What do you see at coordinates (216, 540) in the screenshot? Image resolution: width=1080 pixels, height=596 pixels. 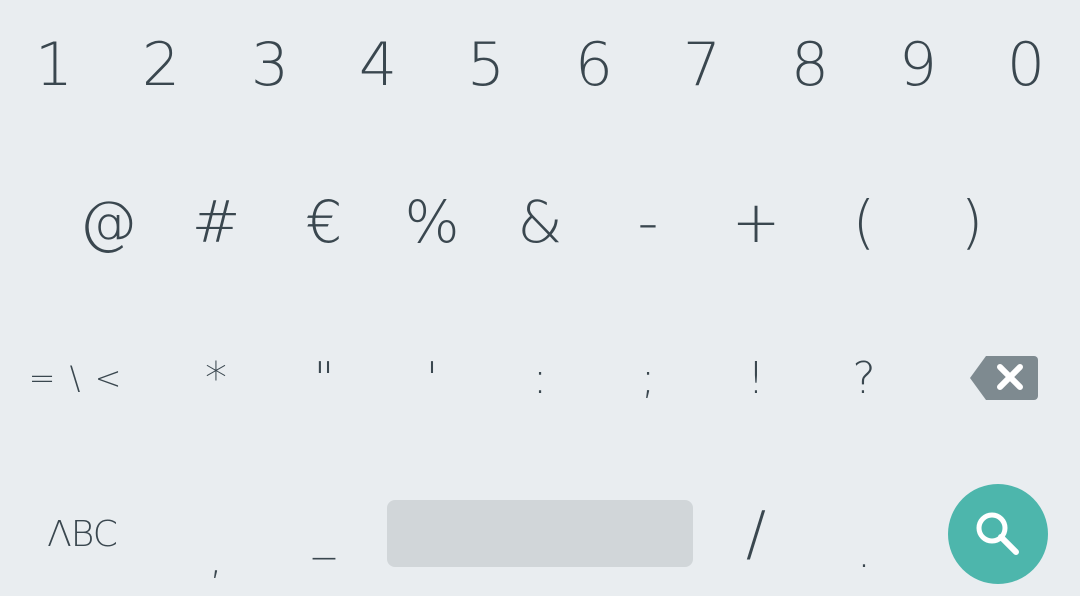 I see `key-comma: ,` at bounding box center [216, 540].